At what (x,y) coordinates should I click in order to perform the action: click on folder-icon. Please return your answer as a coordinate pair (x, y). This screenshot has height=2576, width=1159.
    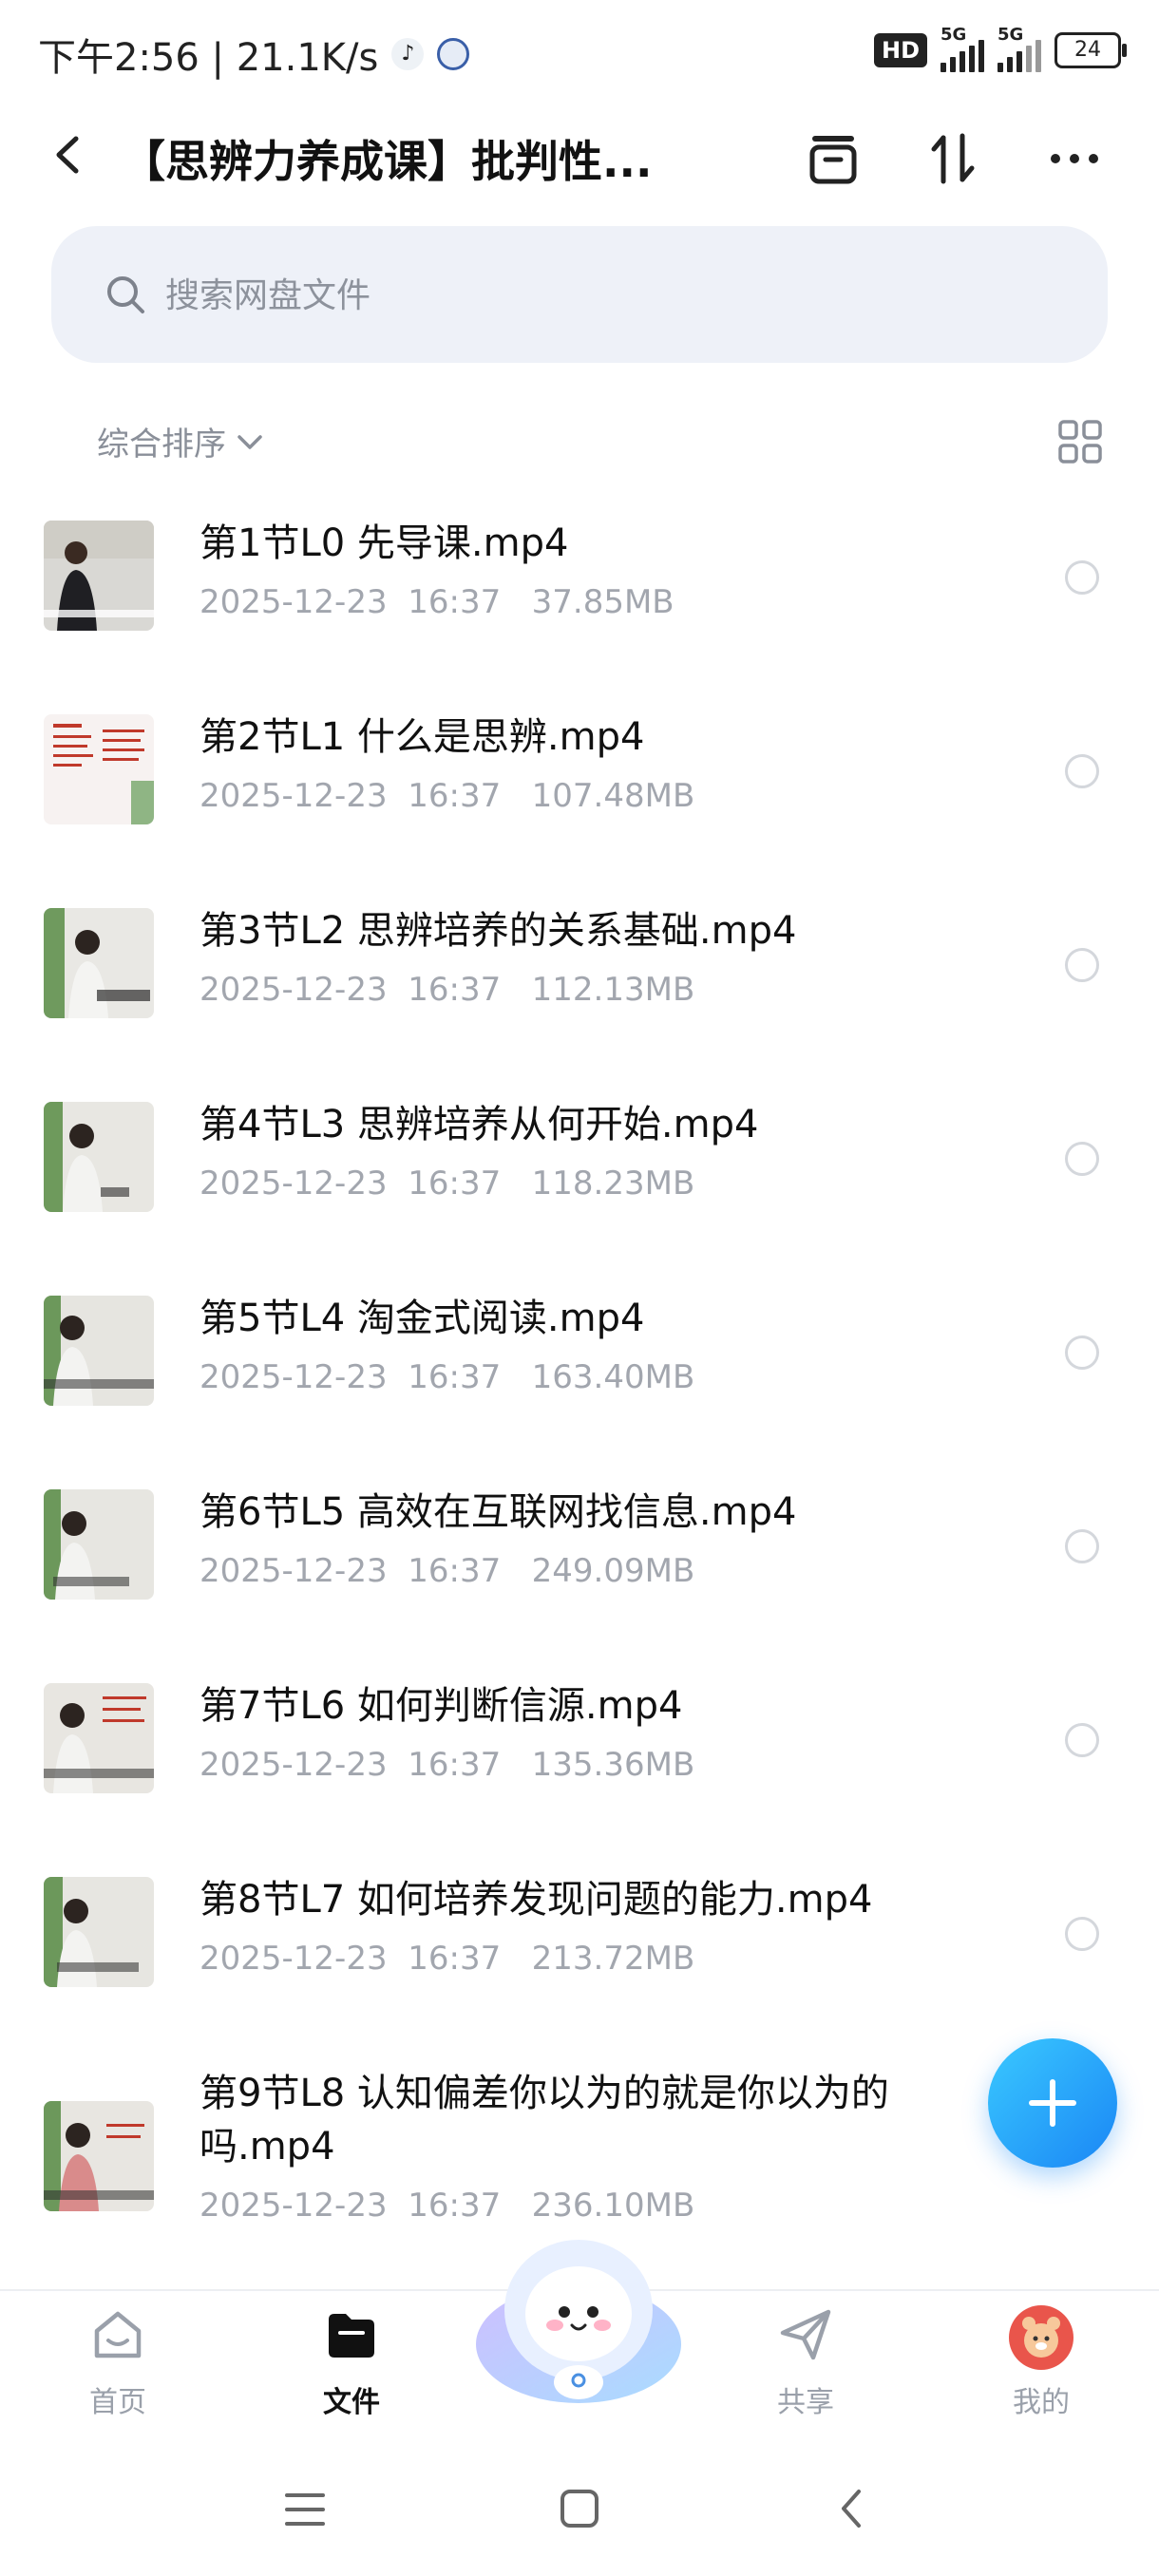
    Looking at the image, I should click on (351, 2336).